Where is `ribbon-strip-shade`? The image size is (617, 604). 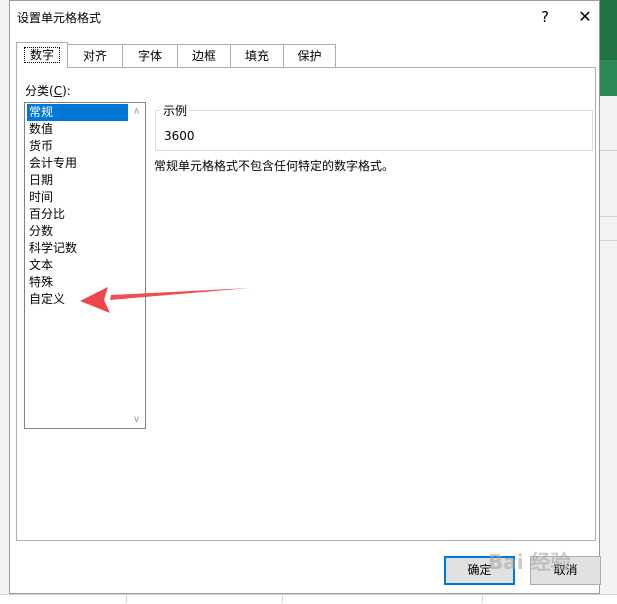 ribbon-strip-shade is located at coordinates (608, 78).